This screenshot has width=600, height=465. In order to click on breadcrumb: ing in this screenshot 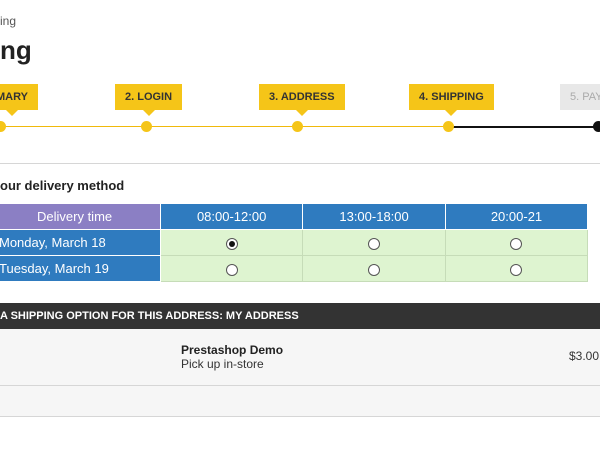, I will do `click(8, 21)`.